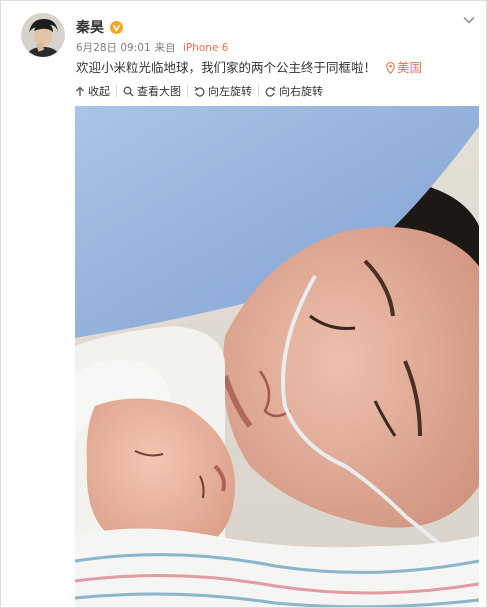  I want to click on view-large-label: 查看大图, so click(159, 91).